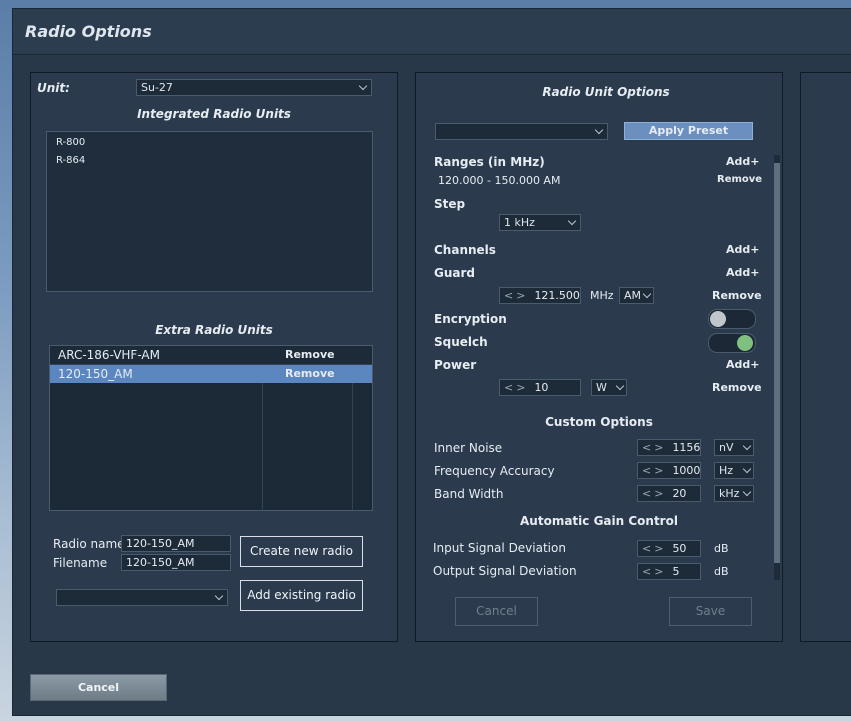 Image resolution: width=851 pixels, height=721 pixels. I want to click on step-dropdown: 1 kHz, so click(540, 222).